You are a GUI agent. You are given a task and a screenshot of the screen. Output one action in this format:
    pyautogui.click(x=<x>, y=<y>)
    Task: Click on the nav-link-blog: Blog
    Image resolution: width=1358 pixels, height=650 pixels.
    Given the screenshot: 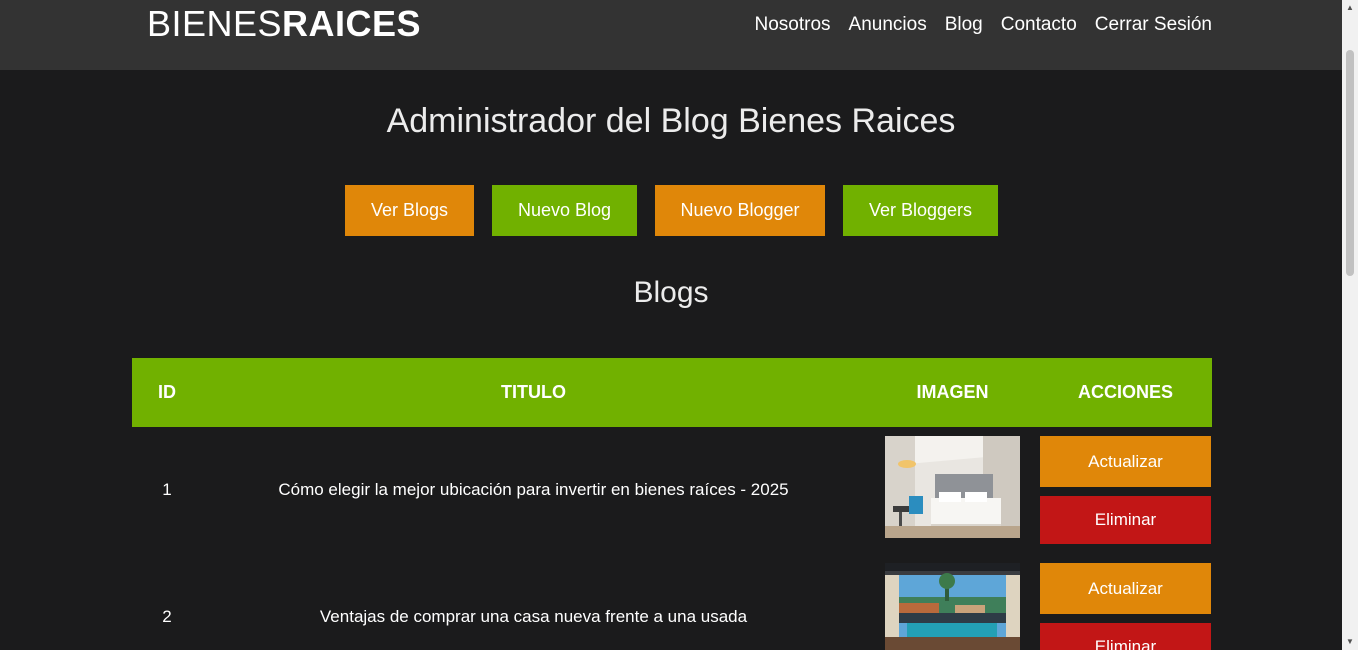 What is the action you would take?
    pyautogui.click(x=964, y=25)
    